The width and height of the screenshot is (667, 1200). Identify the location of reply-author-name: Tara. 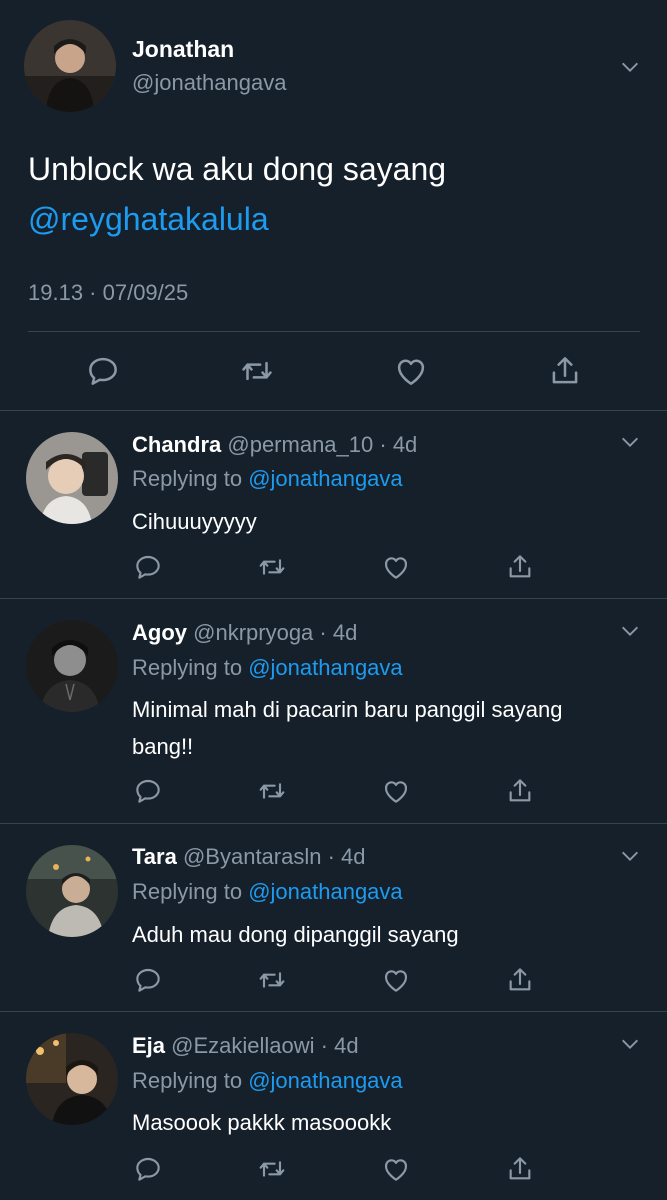
(154, 856).